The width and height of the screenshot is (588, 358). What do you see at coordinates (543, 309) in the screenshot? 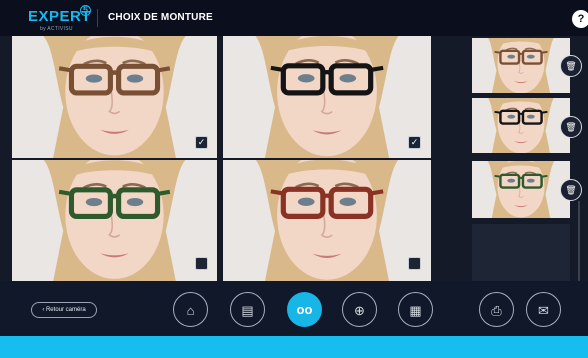
I see `email-icon: ✉` at bounding box center [543, 309].